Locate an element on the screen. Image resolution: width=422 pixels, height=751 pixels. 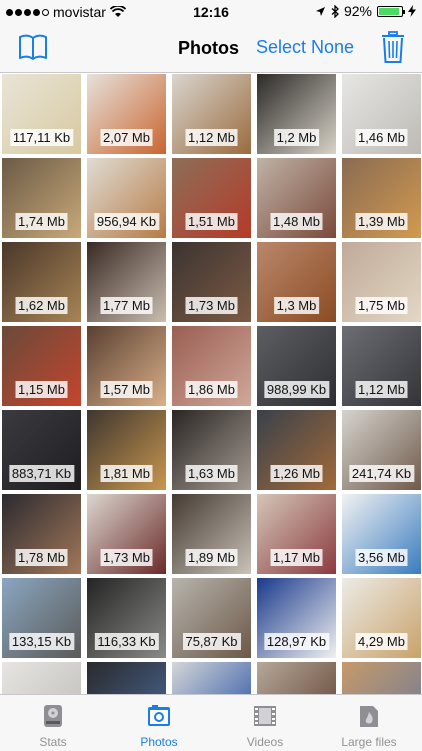
file-size-label: 1,15 Mb is located at coordinates (41, 389).